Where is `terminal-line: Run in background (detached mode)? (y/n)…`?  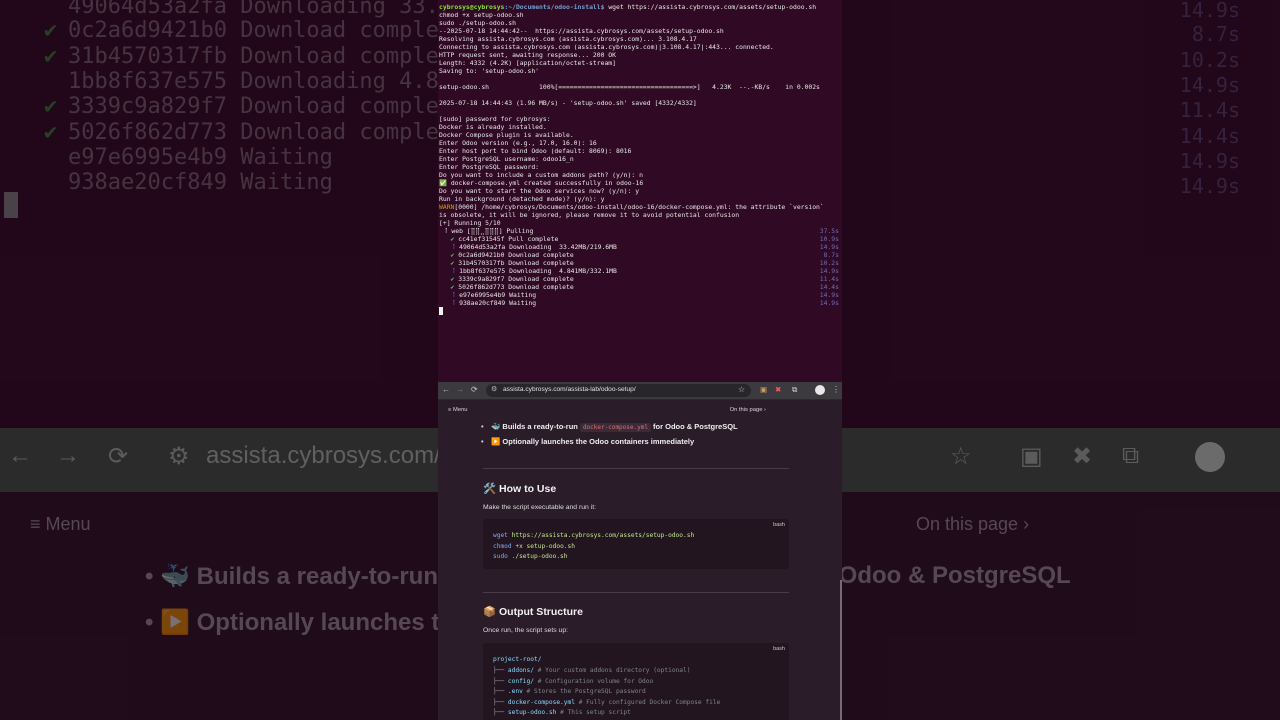 terminal-line: Run in background (detached mode)? (y/n)… is located at coordinates (522, 199).